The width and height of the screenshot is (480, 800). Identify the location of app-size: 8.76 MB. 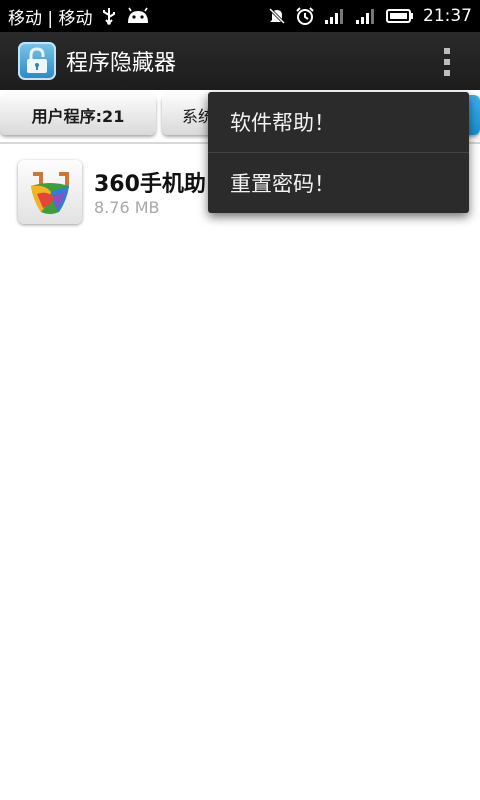
(127, 207).